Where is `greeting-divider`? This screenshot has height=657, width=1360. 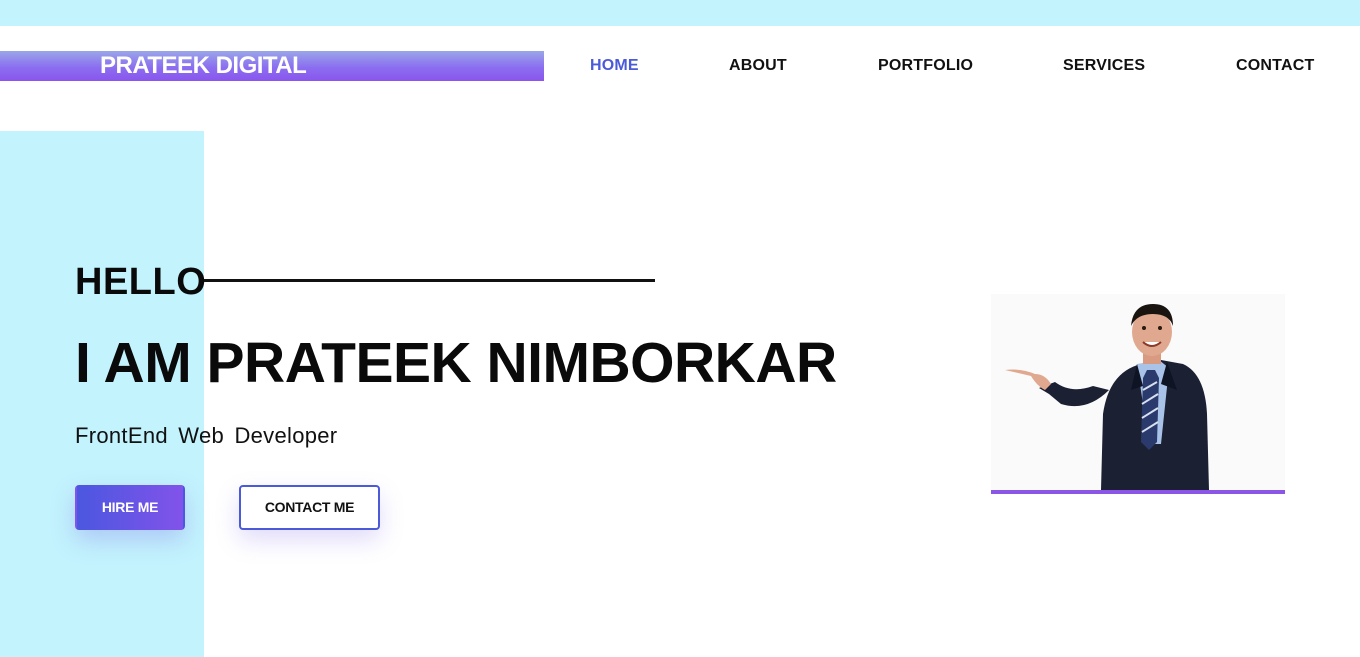
greeting-divider is located at coordinates (429, 280).